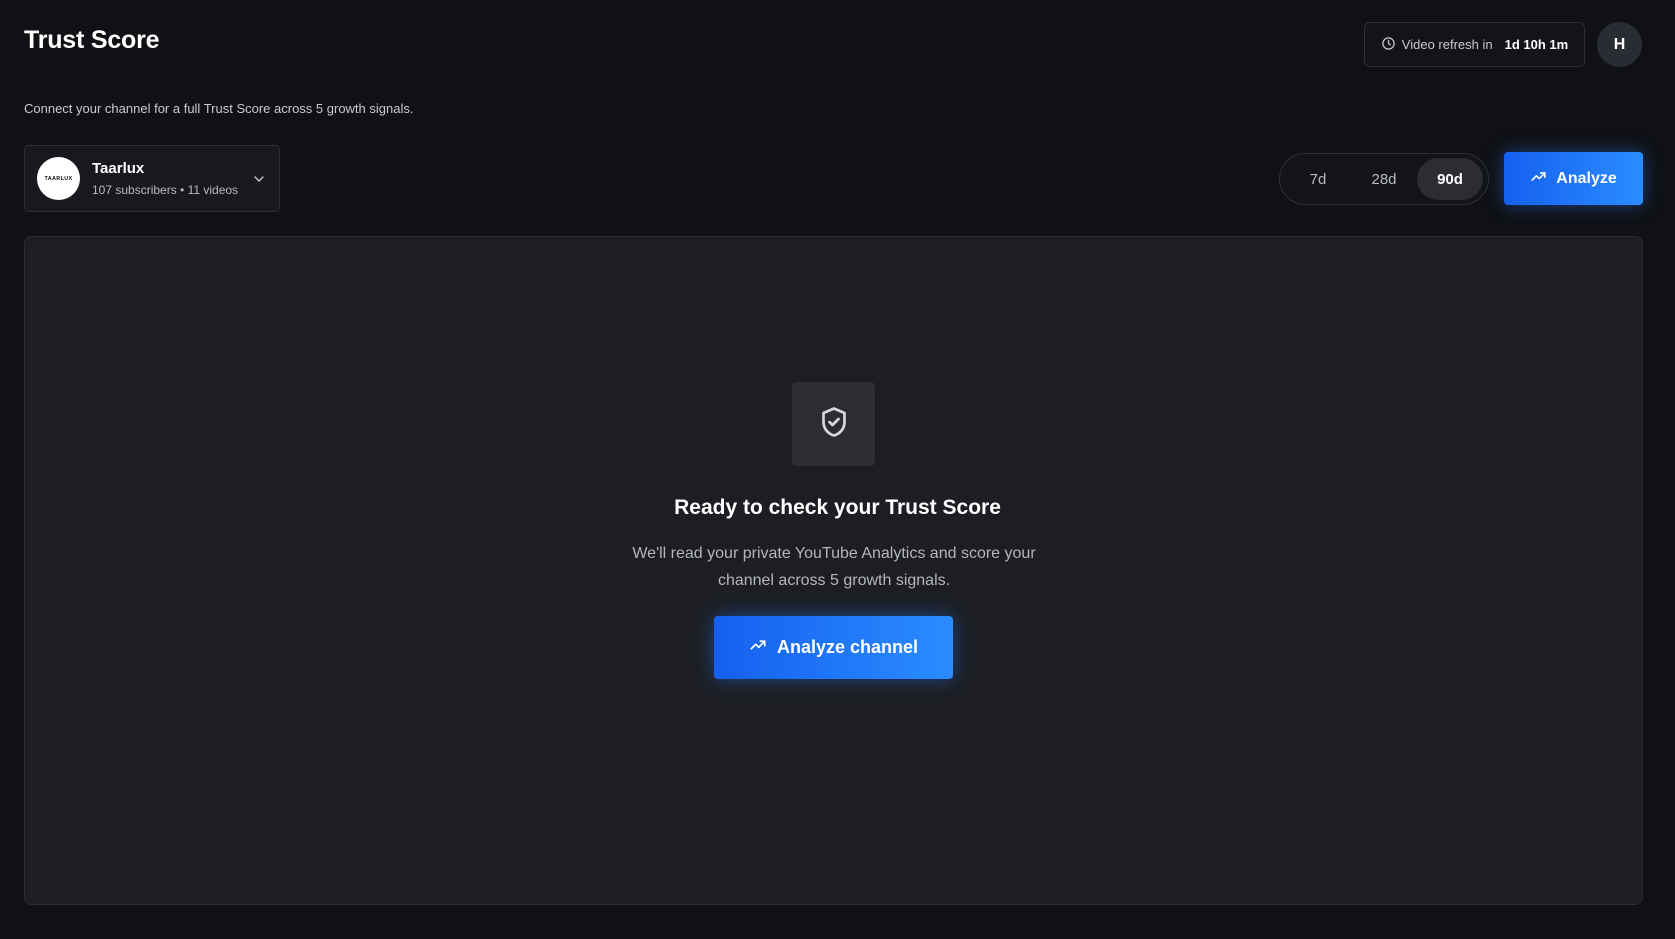 This screenshot has height=939, width=1675. I want to click on empty-state-icon-box, so click(833, 424).